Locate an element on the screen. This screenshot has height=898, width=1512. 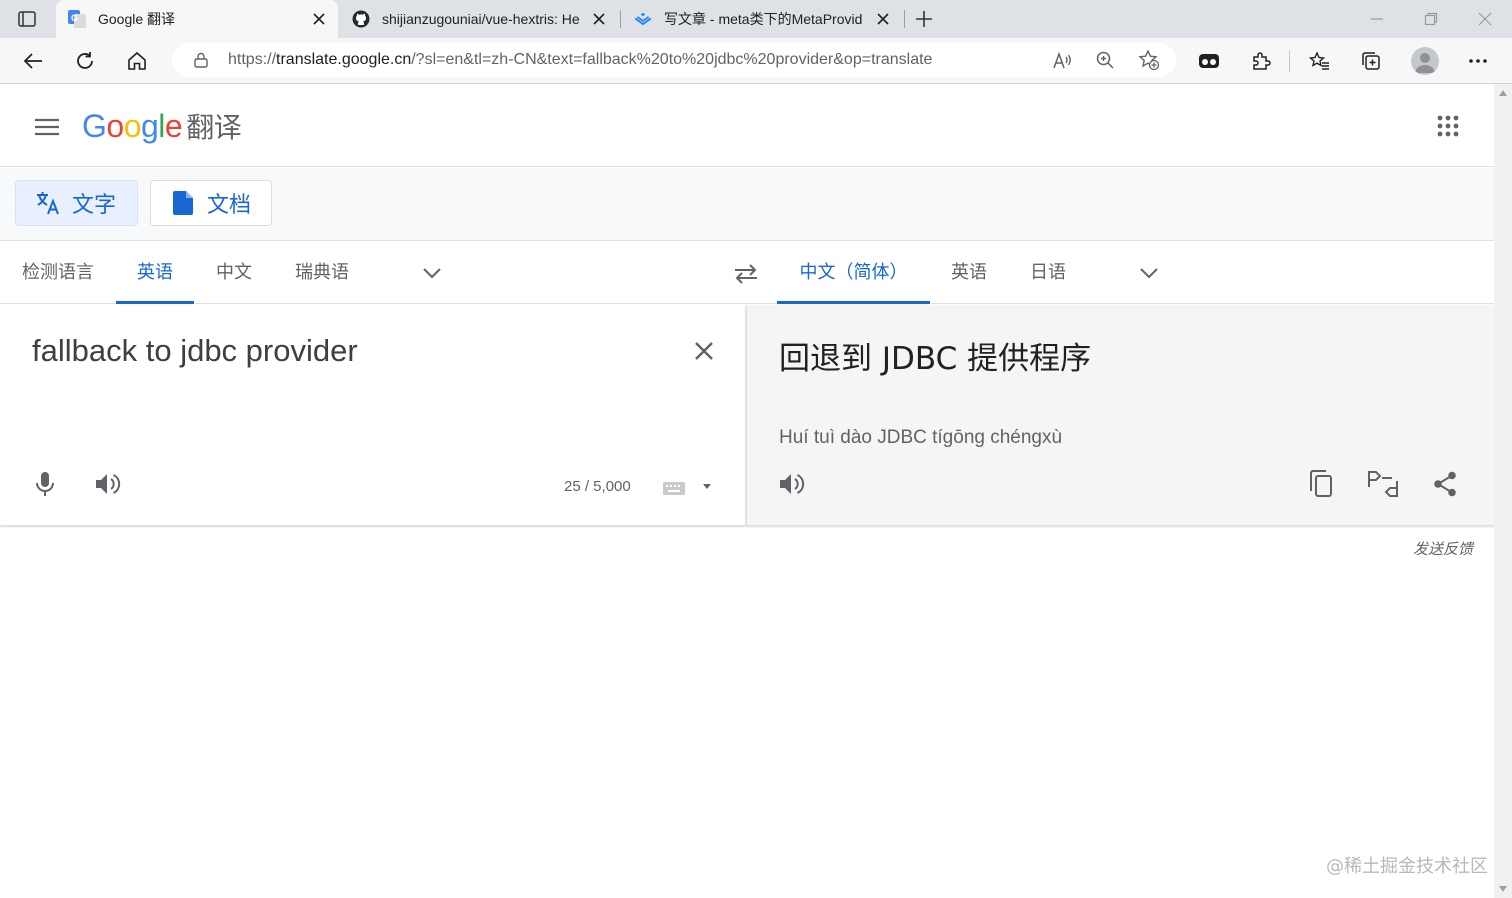
github-favicon-icon is located at coordinates (361, 19).